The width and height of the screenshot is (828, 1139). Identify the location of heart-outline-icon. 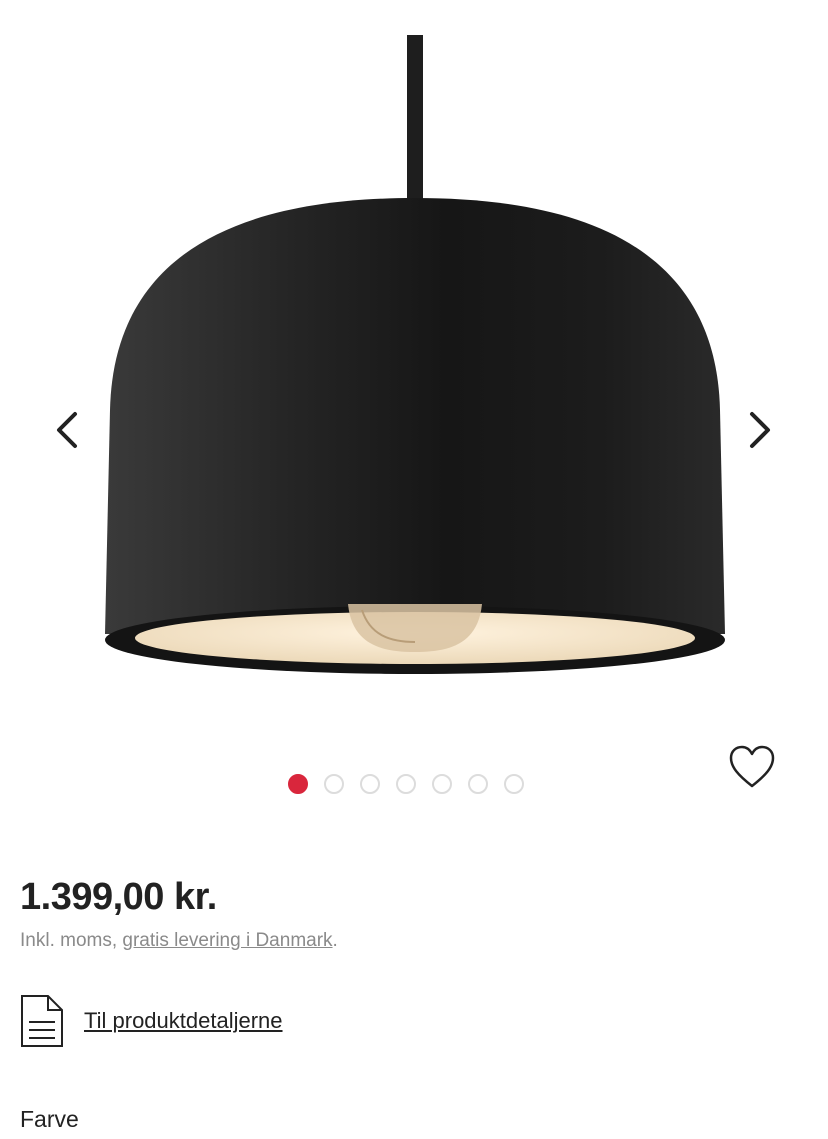
(752, 766).